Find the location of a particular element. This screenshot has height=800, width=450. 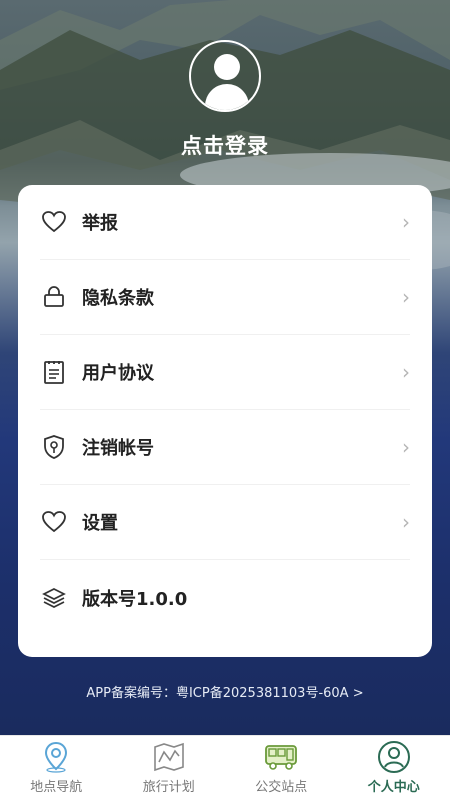

tab-personal-center: 个人中心 is located at coordinates (394, 768).